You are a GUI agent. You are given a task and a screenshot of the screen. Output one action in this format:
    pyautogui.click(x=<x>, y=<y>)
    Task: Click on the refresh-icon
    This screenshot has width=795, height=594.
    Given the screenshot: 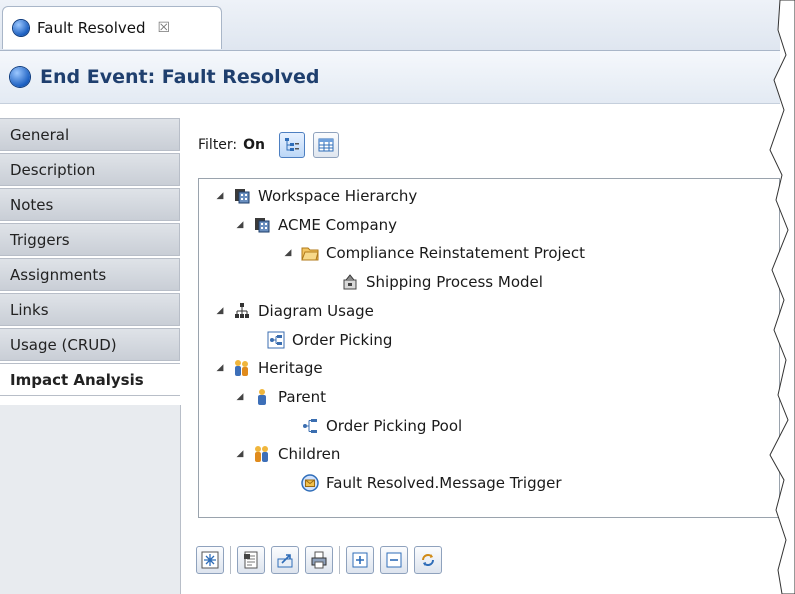 What is the action you would take?
    pyautogui.click(x=428, y=560)
    